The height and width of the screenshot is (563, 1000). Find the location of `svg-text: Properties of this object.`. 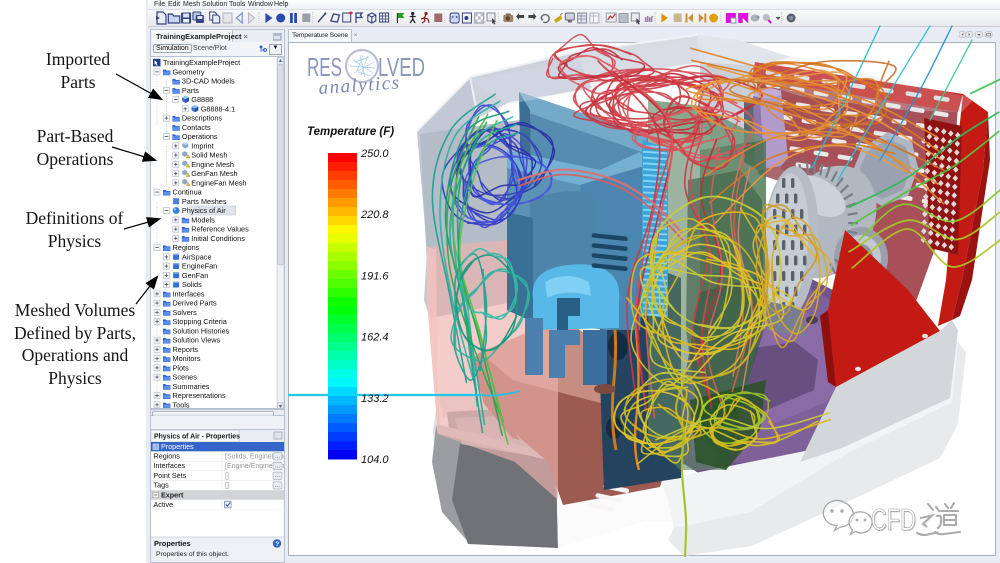

svg-text: Properties of this object. is located at coordinates (192, 554).